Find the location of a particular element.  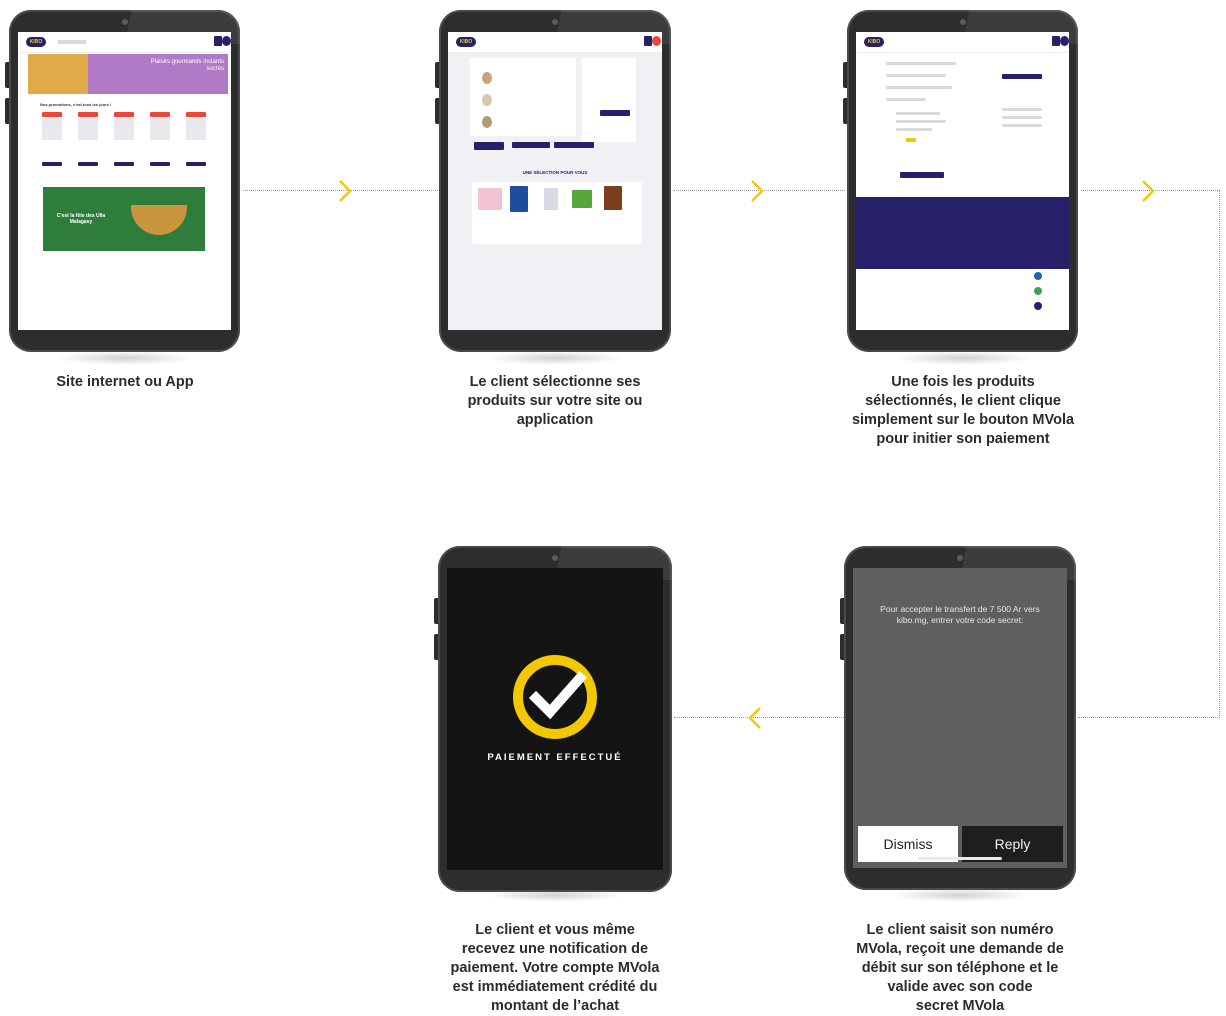

site-checkout-screen: KIBO is located at coordinates (962, 181).